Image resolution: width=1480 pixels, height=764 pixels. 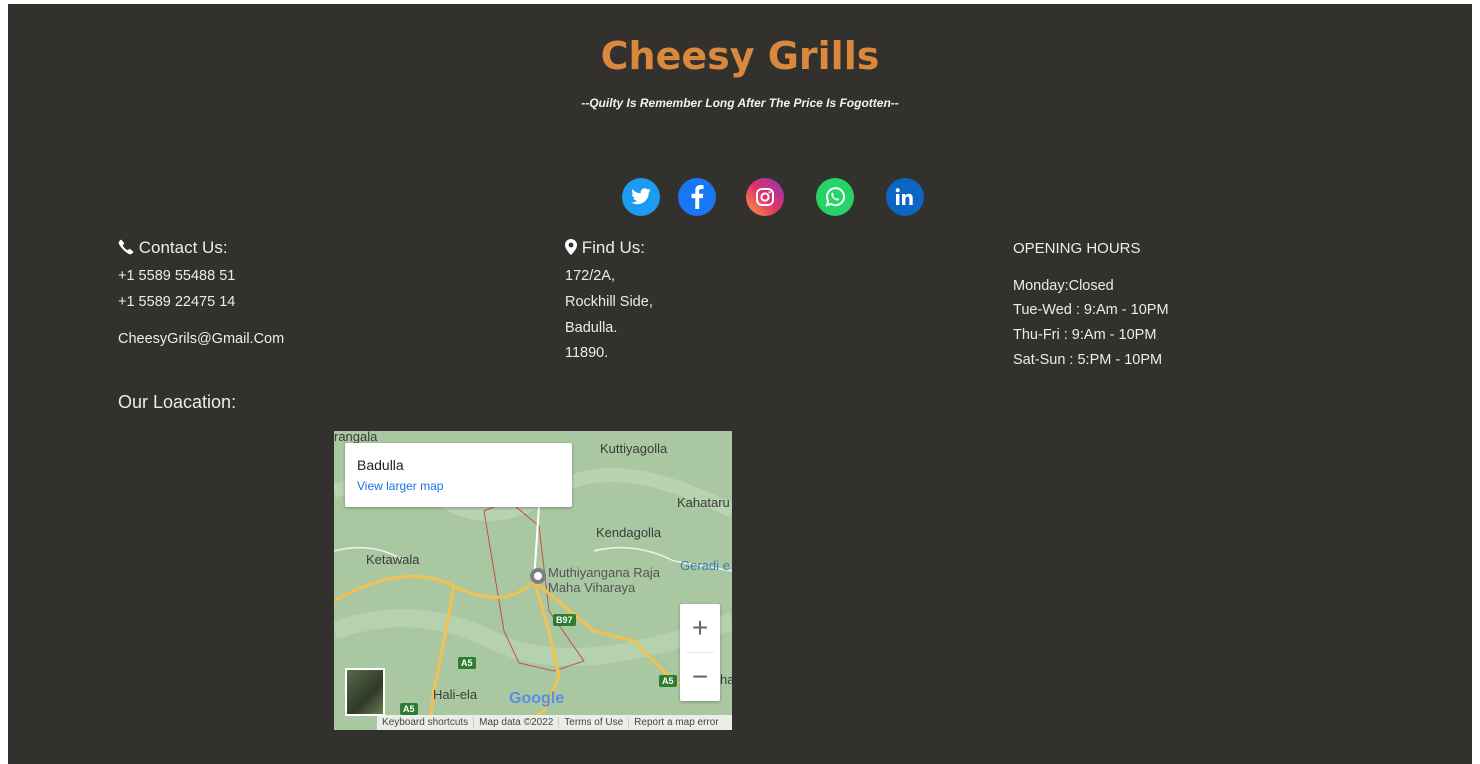 I want to click on hours-heading: OPENING HOURS, so click(x=1077, y=248).